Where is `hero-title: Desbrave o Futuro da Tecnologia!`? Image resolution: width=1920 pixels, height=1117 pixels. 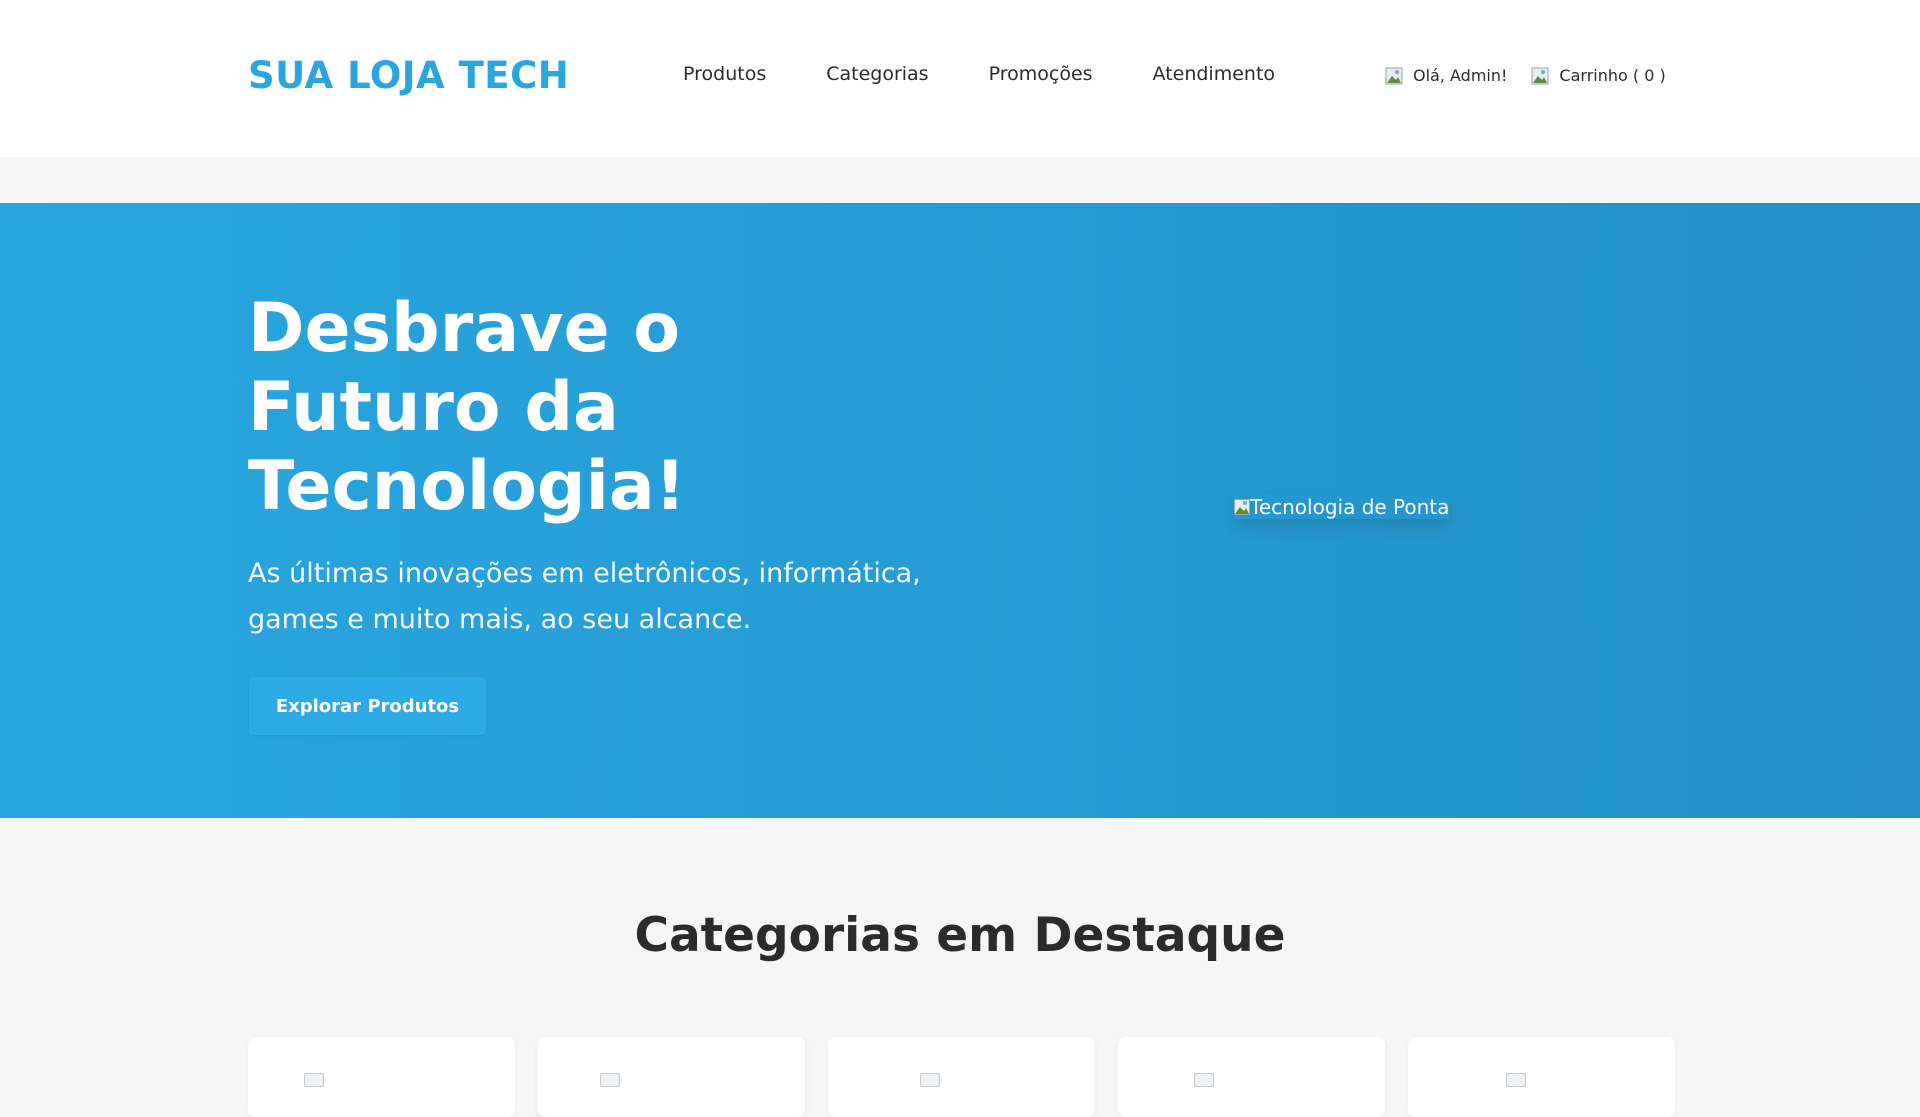
hero-title: Desbrave o Futuro da Tecnologia! is located at coordinates (467, 407).